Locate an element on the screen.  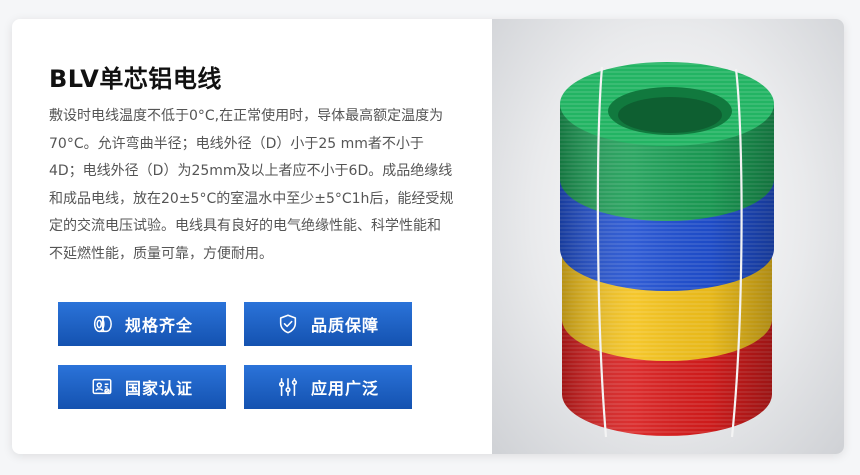
feature-button-quality-assurance: 品质保障 is located at coordinates (328, 324).